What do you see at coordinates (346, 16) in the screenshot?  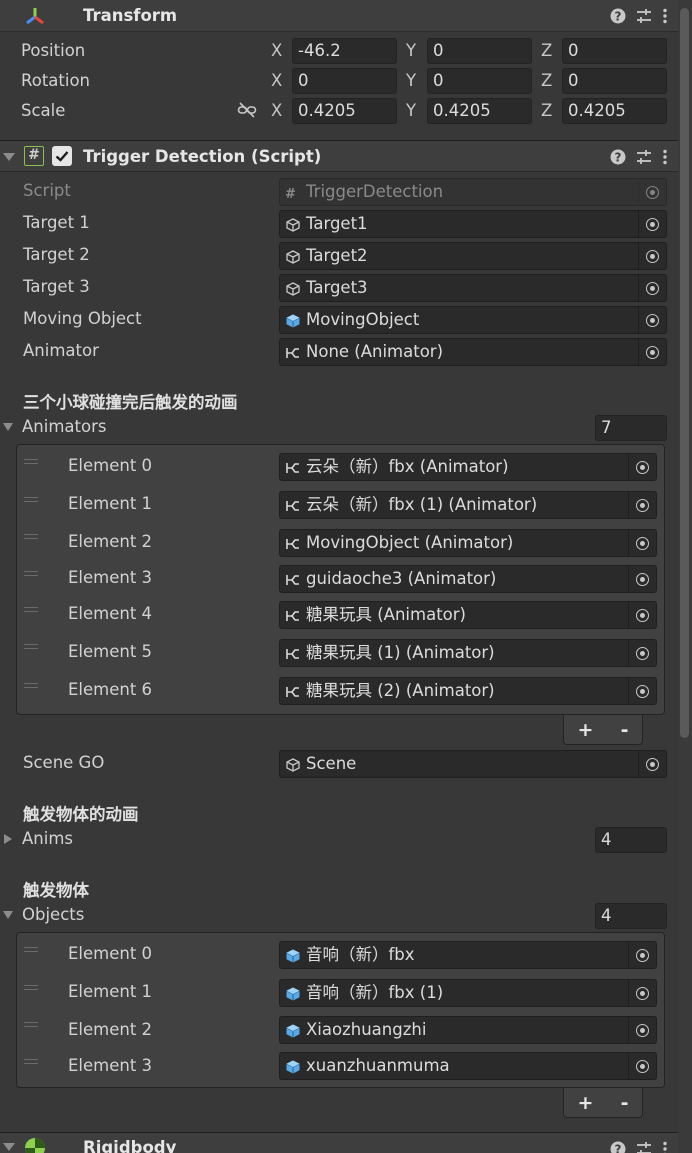 I see `transform-header: Transform ?` at bounding box center [346, 16].